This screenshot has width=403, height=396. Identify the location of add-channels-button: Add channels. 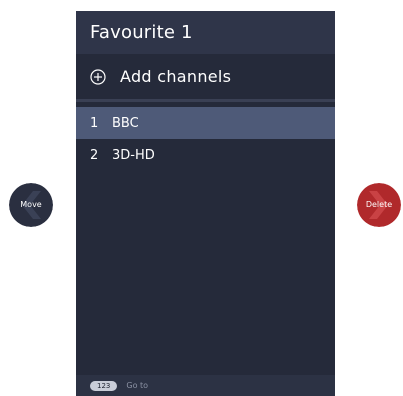
(205, 78).